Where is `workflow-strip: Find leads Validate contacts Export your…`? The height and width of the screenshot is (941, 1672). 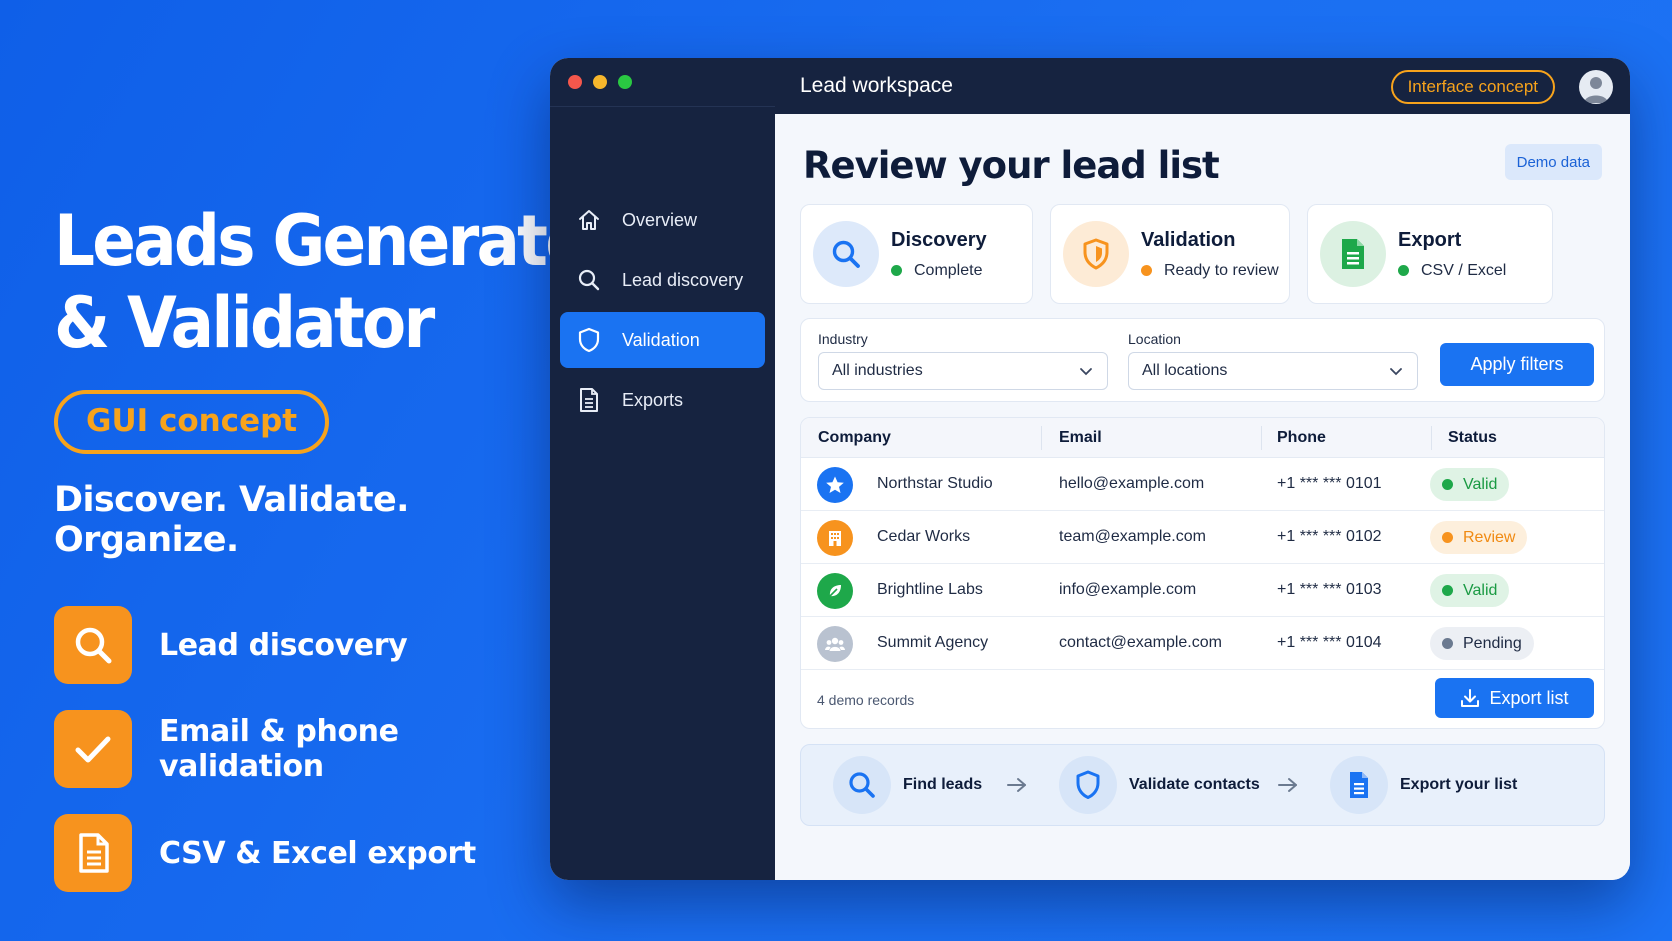 workflow-strip: Find leads Validate contacts Export your… is located at coordinates (1202, 785).